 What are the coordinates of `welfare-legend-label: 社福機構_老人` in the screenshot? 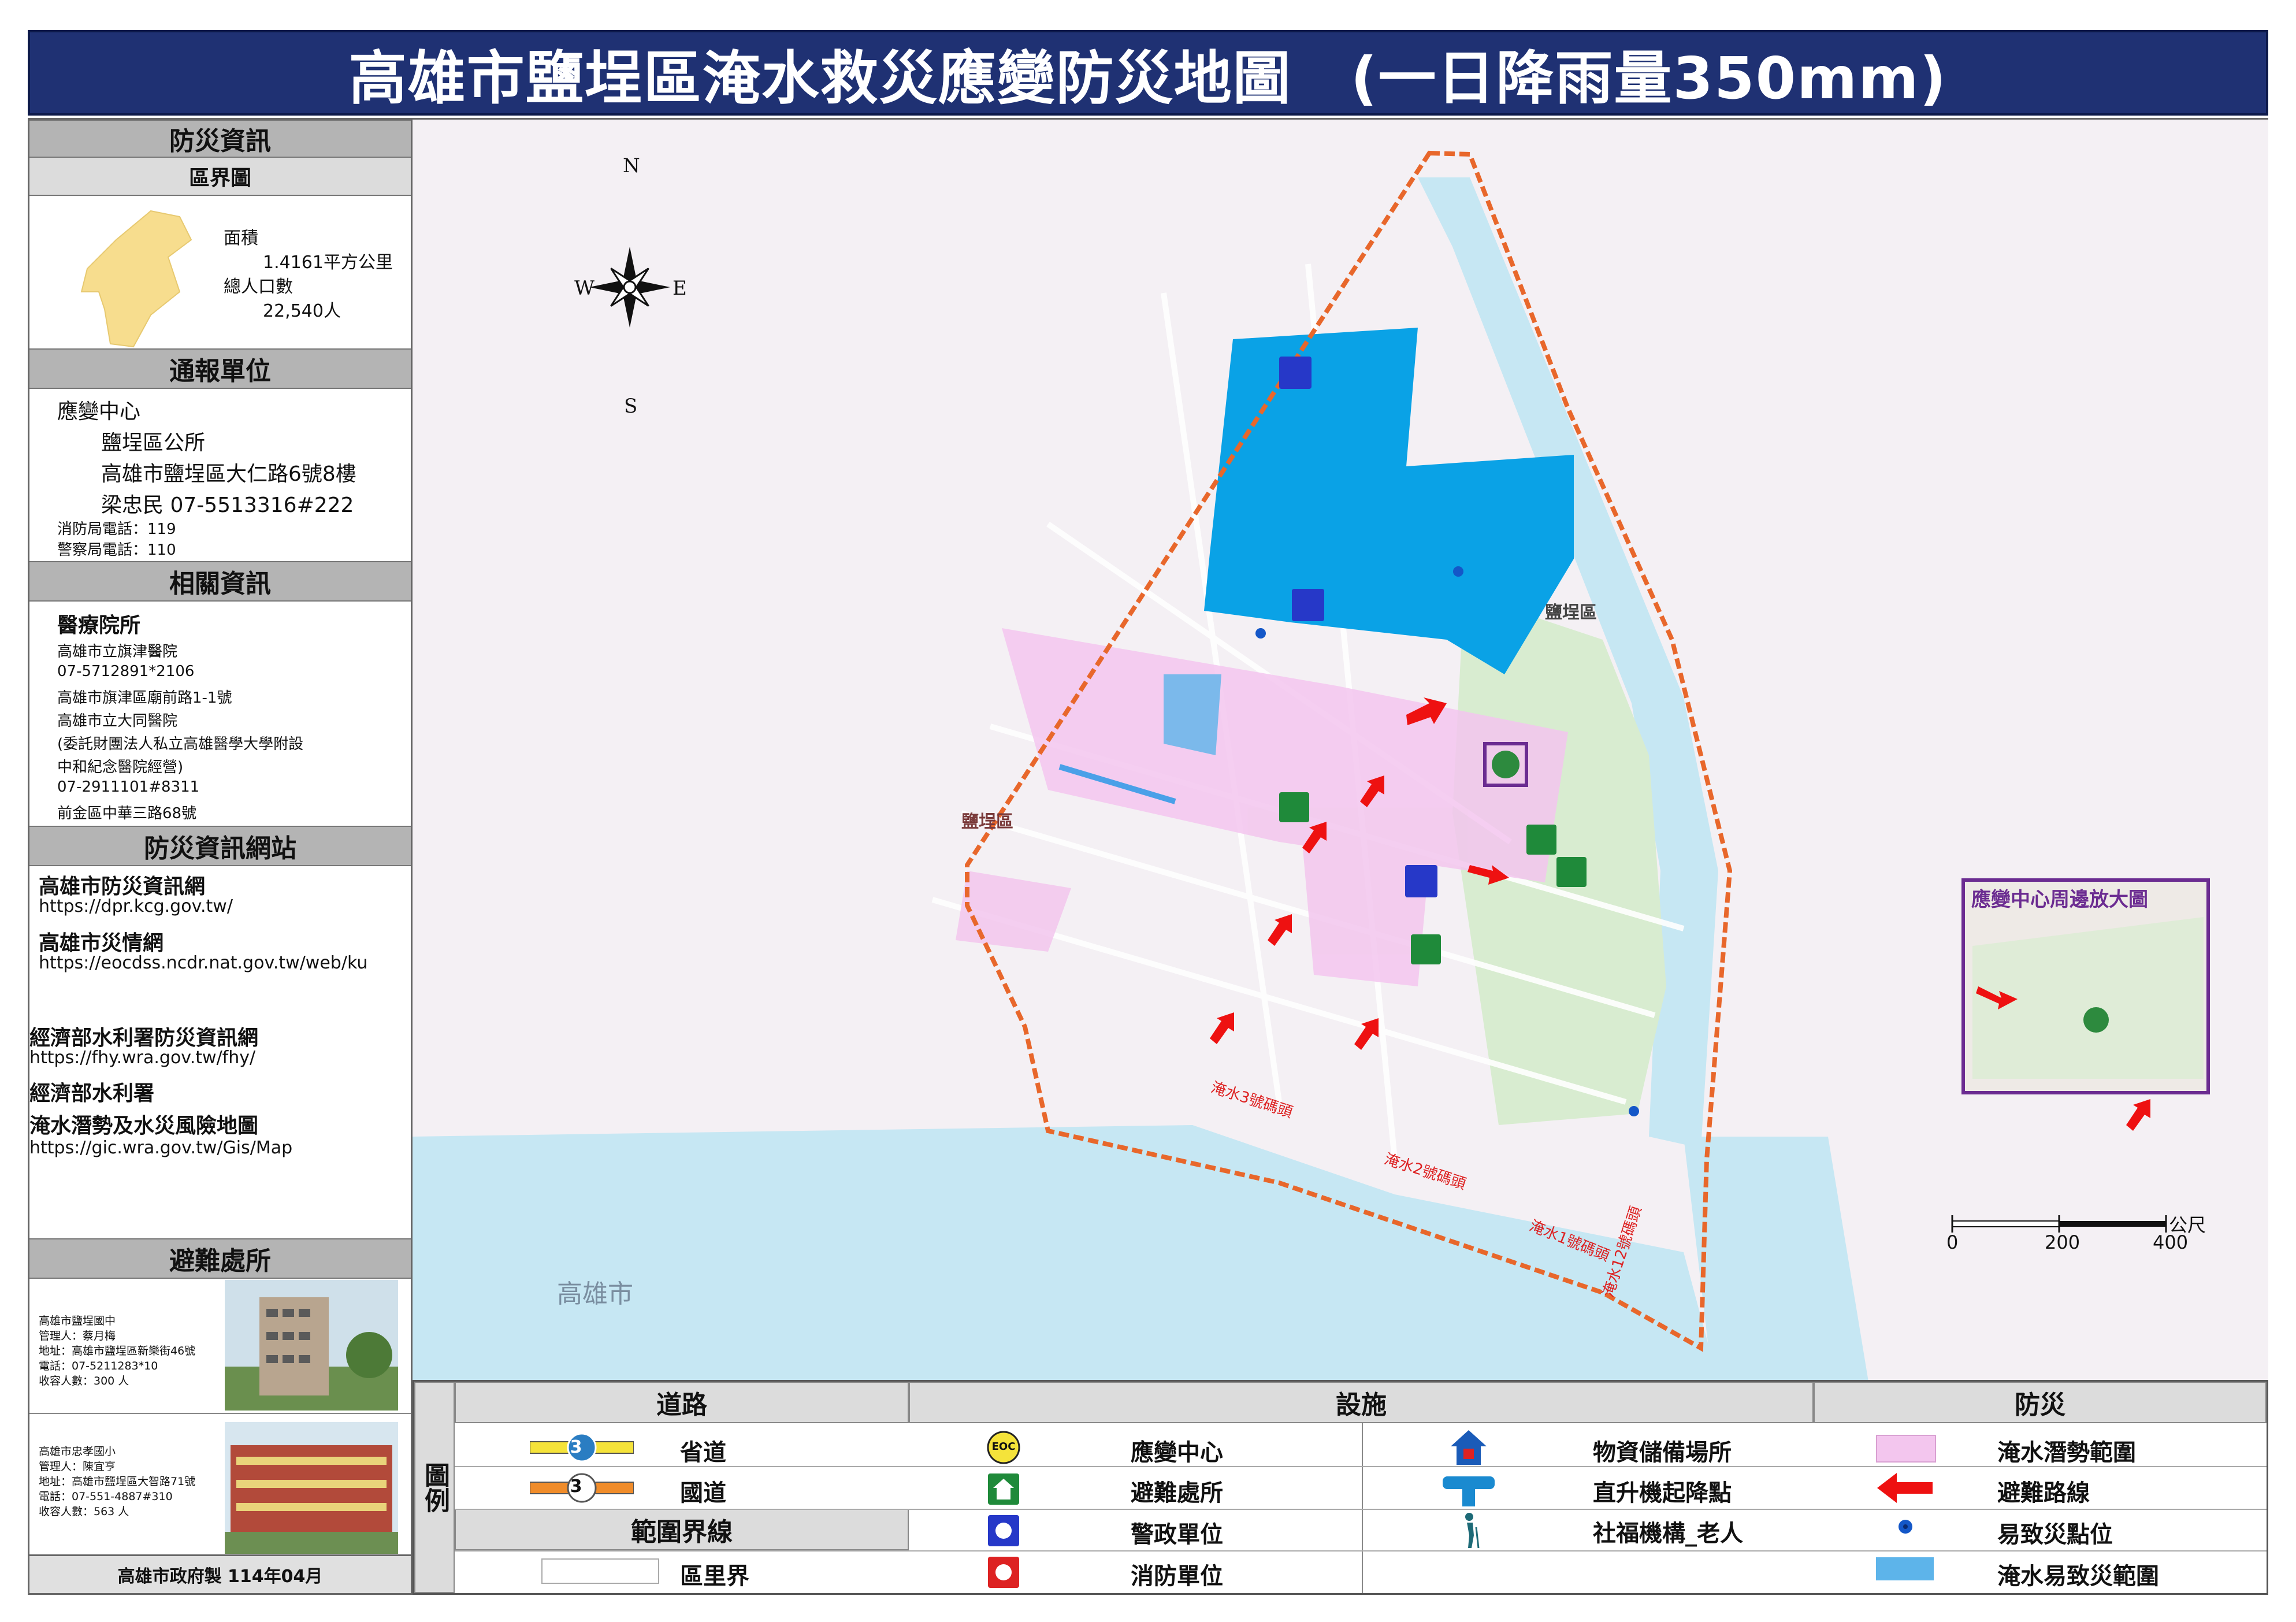 It's located at (1668, 1533).